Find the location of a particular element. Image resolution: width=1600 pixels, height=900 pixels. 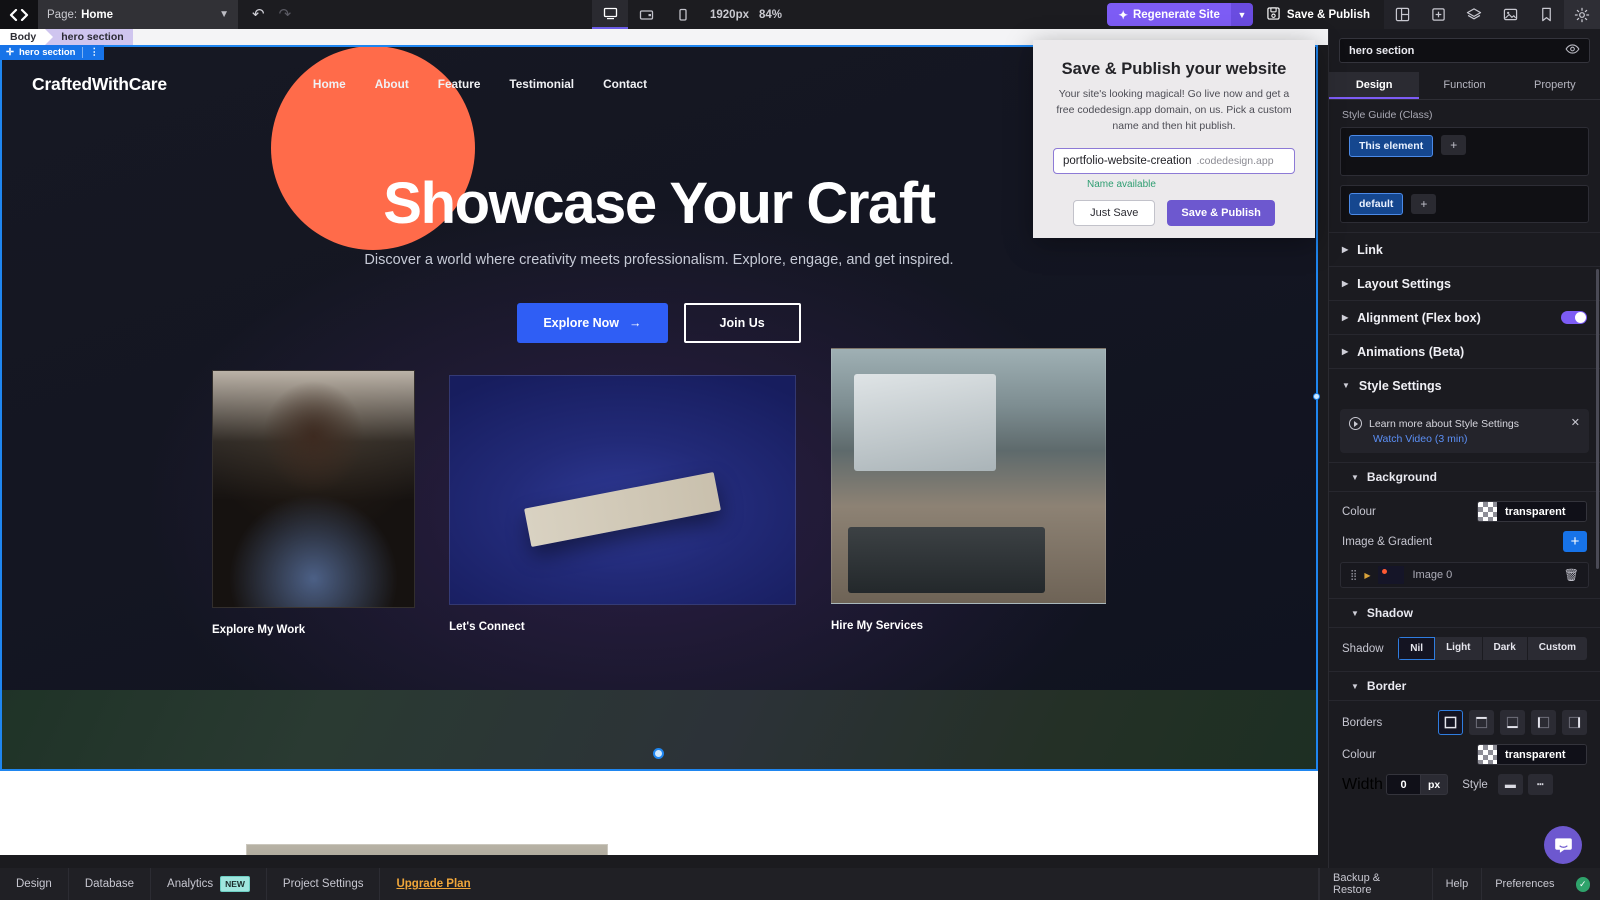

selection-resize-handle-right is located at coordinates (1316, 396).